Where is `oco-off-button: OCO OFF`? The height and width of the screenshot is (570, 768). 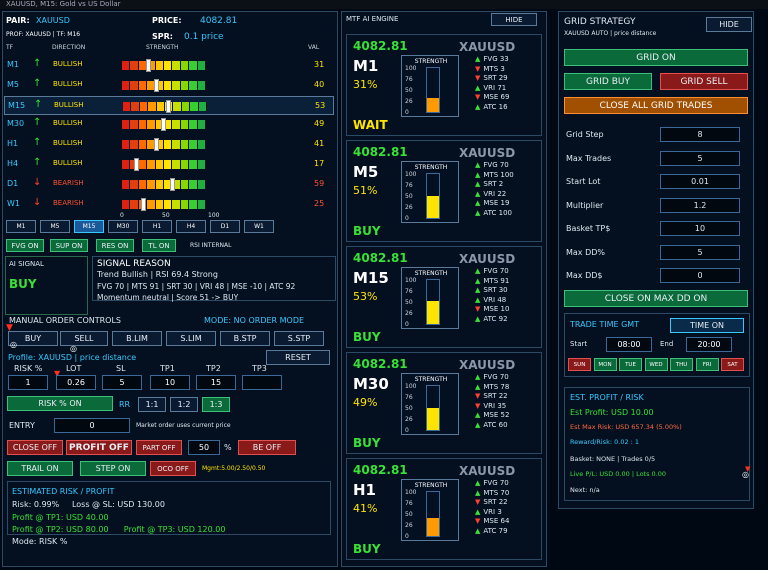
oco-off-button: OCO OFF is located at coordinates (173, 468).